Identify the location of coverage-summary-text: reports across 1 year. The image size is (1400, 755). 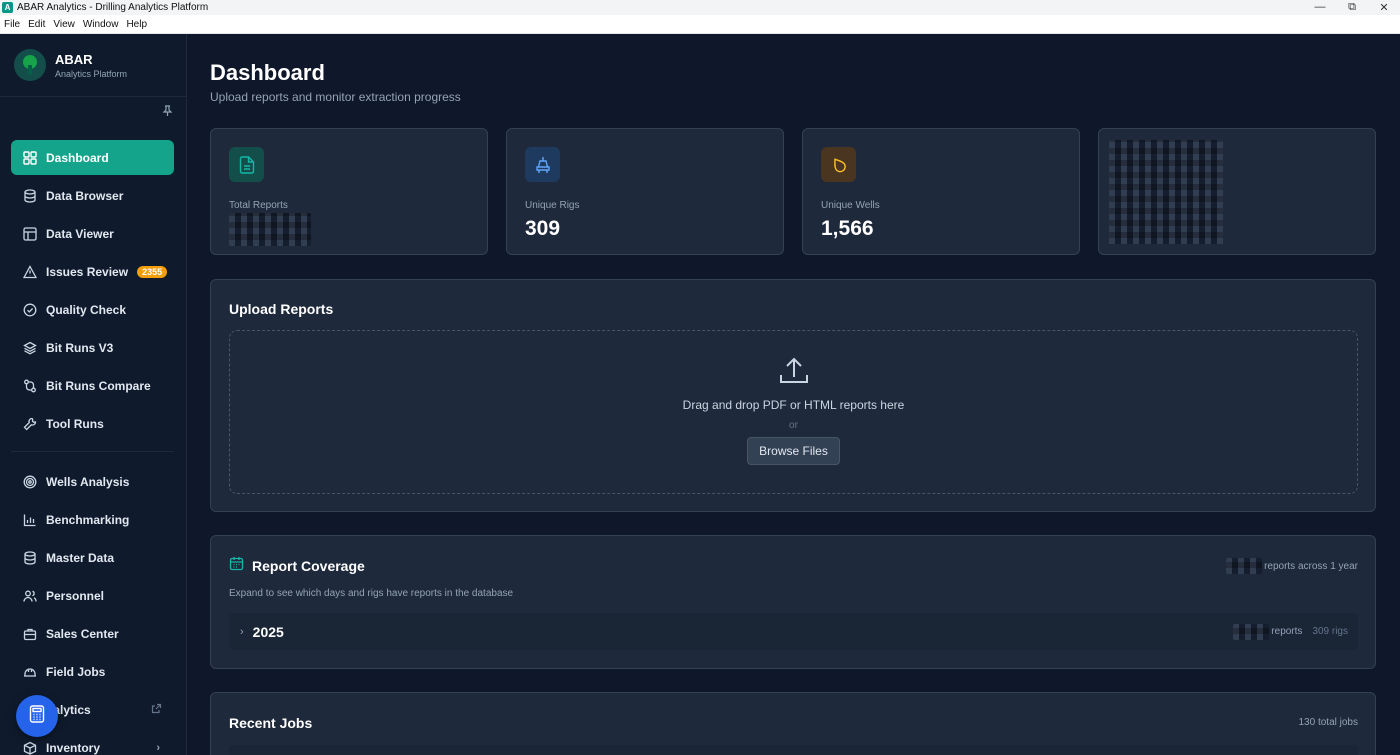
(1311, 566).